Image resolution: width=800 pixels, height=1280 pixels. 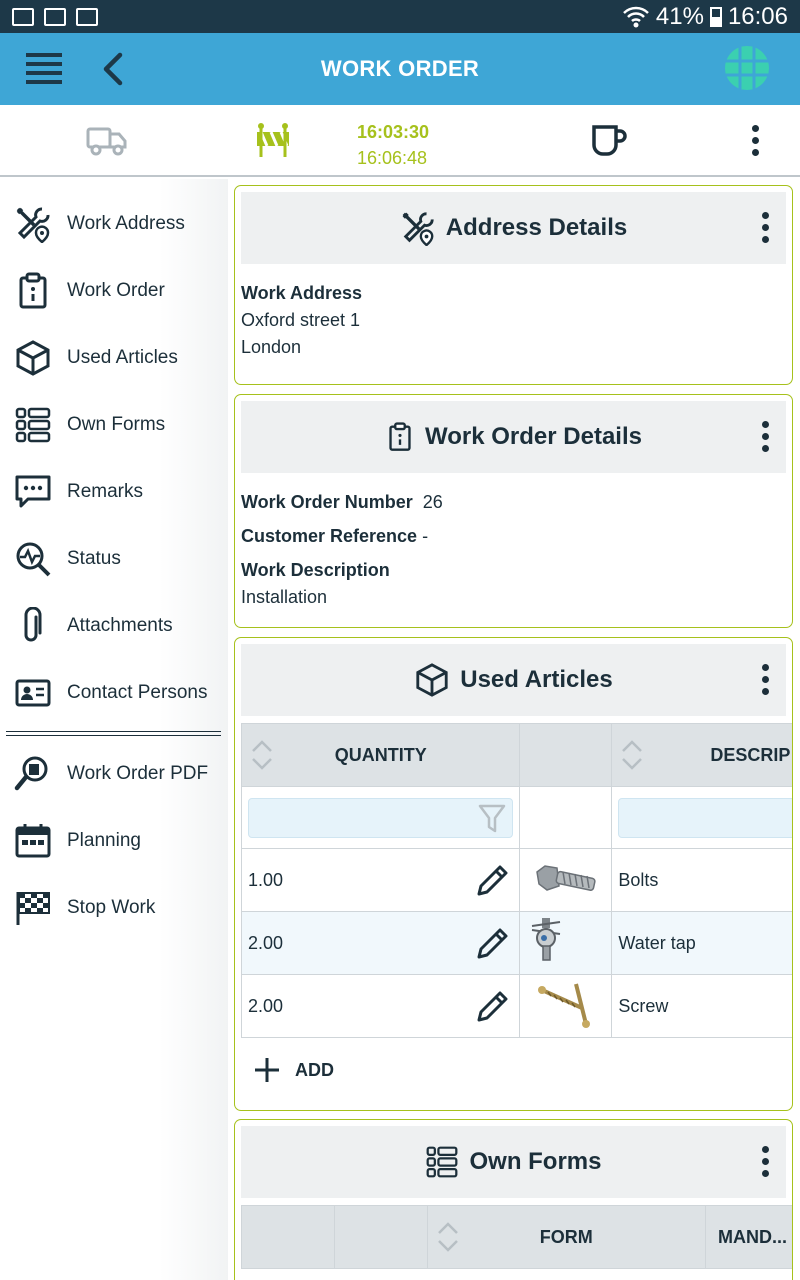 What do you see at coordinates (535, 1161) in the screenshot?
I see `card-title: Own Forms` at bounding box center [535, 1161].